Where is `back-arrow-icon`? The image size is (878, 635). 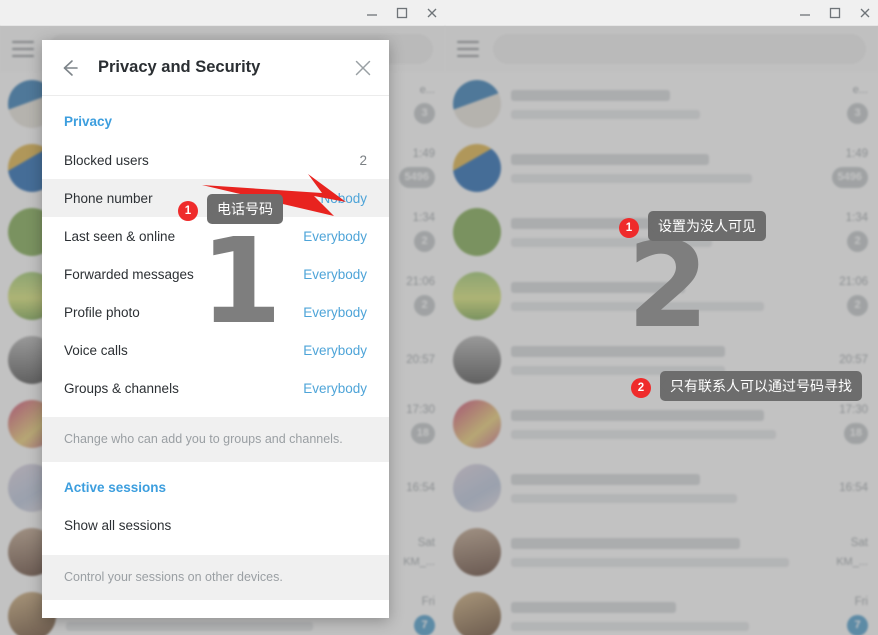
back-arrow-icon is located at coordinates (69, 68).